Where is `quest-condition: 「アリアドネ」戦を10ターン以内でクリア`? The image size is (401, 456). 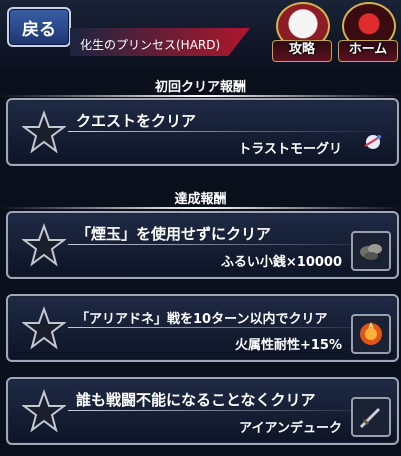
quest-condition: 「アリアドネ」戦を10ターン以内でクリア is located at coordinates (202, 319).